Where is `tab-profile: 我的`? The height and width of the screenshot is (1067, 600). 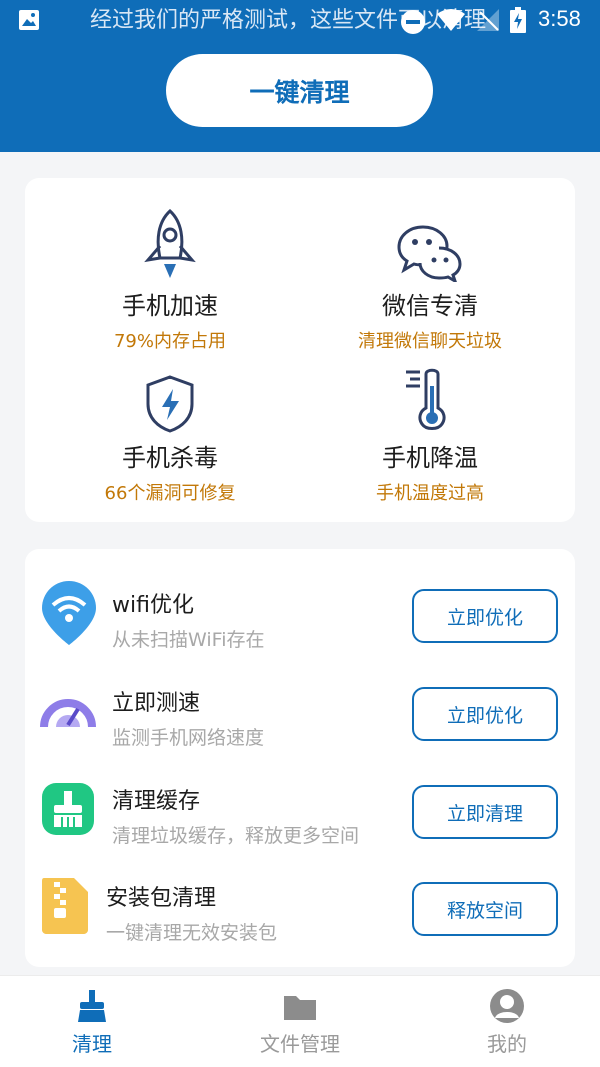 tab-profile: 我的 is located at coordinates (503, 1021).